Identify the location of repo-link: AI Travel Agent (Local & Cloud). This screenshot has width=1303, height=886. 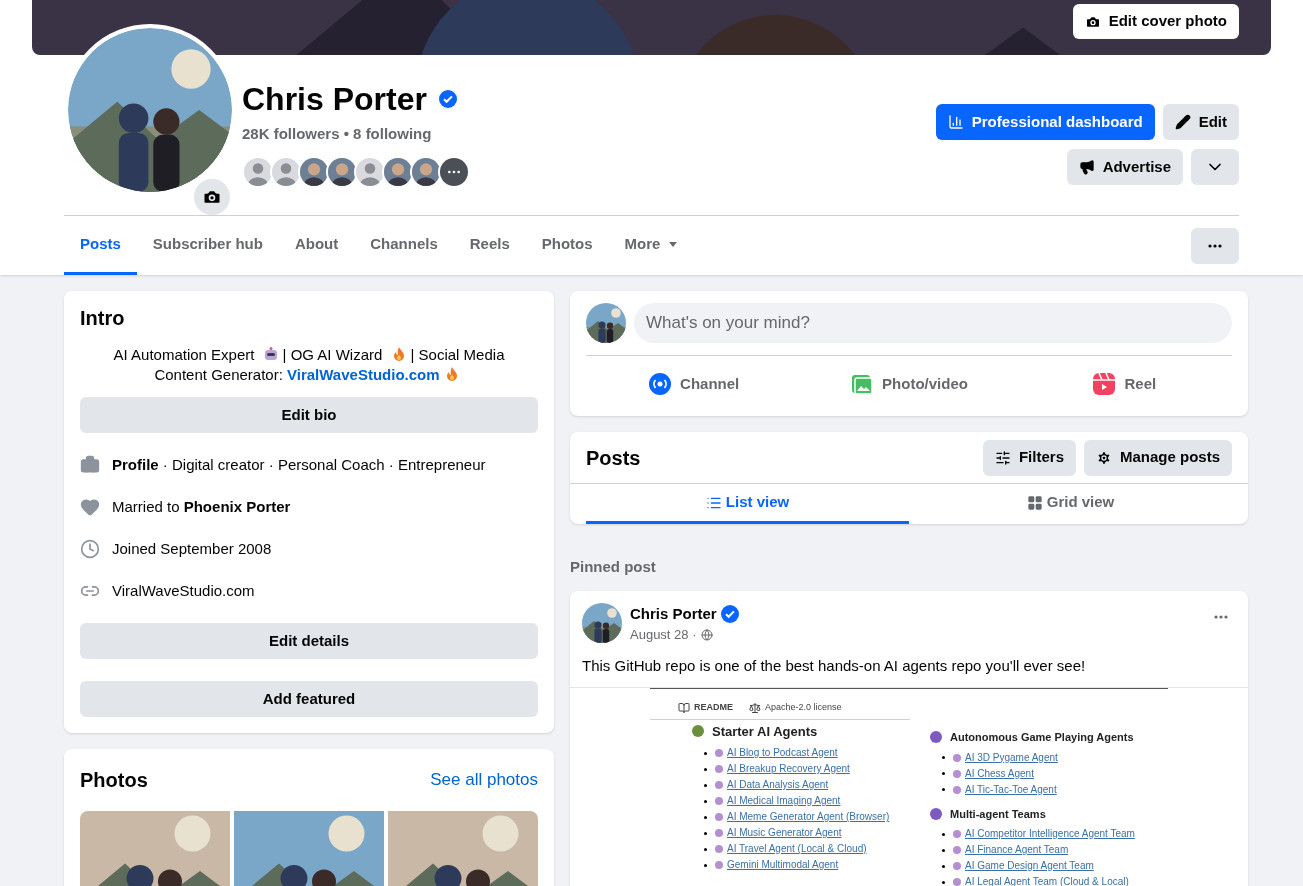
(797, 849).